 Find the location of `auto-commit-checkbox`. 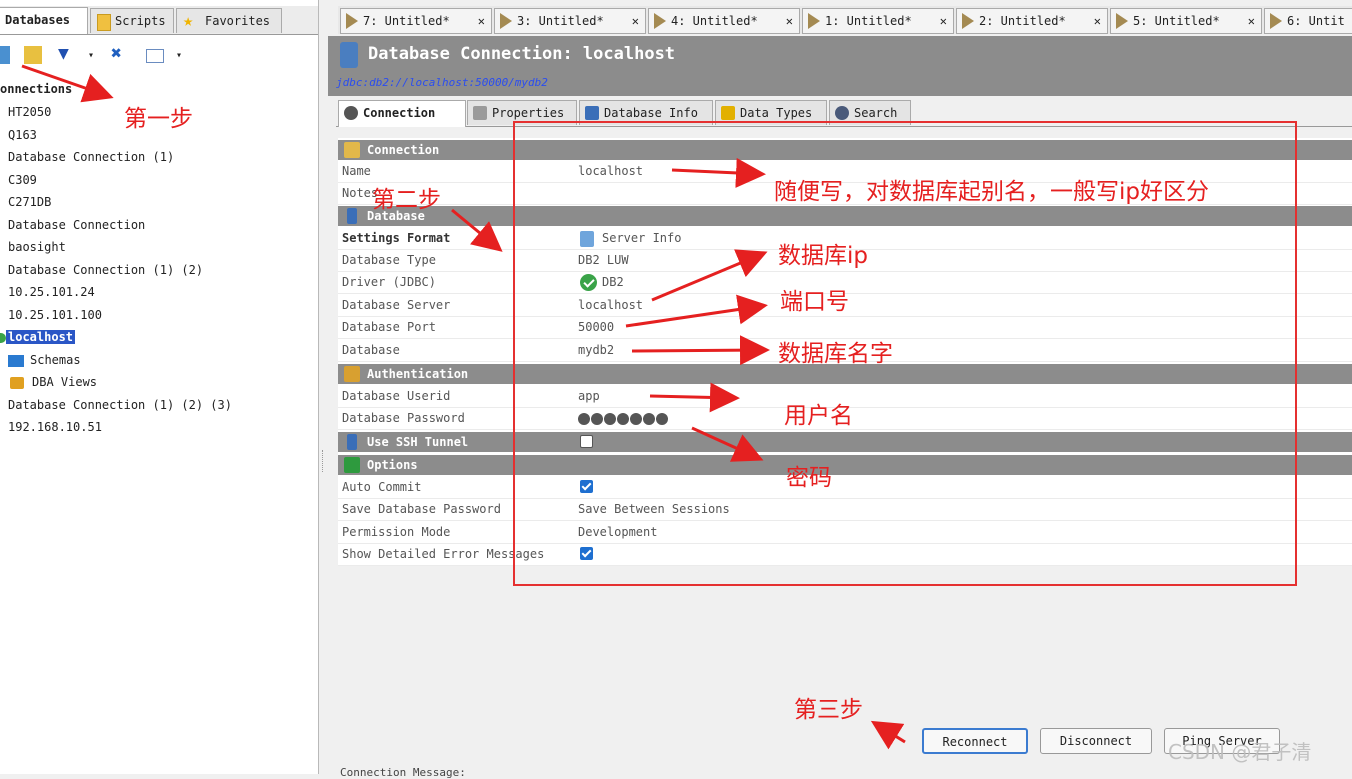

auto-commit-checkbox is located at coordinates (586, 486).